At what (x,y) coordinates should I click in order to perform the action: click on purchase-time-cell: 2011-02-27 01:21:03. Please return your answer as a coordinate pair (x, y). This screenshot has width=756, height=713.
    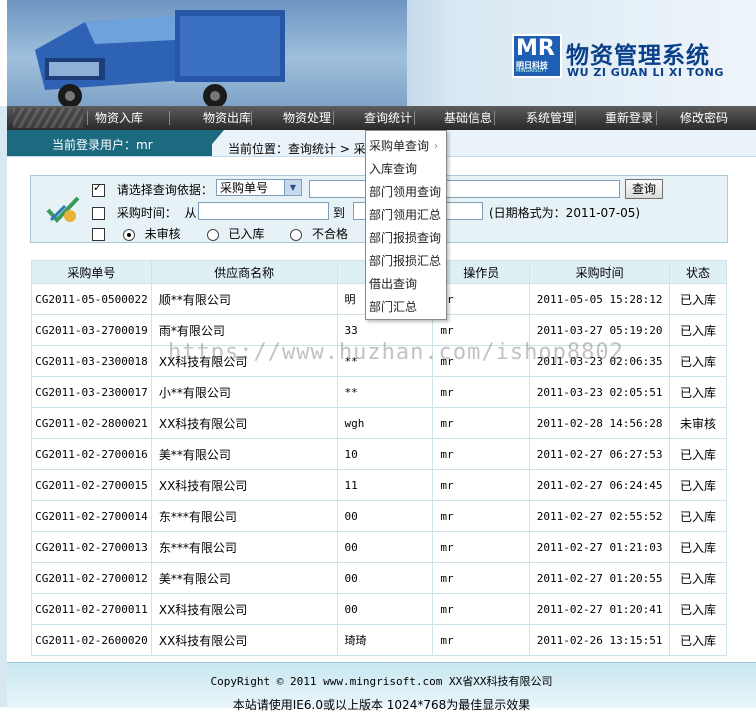
    Looking at the image, I should click on (600, 547).